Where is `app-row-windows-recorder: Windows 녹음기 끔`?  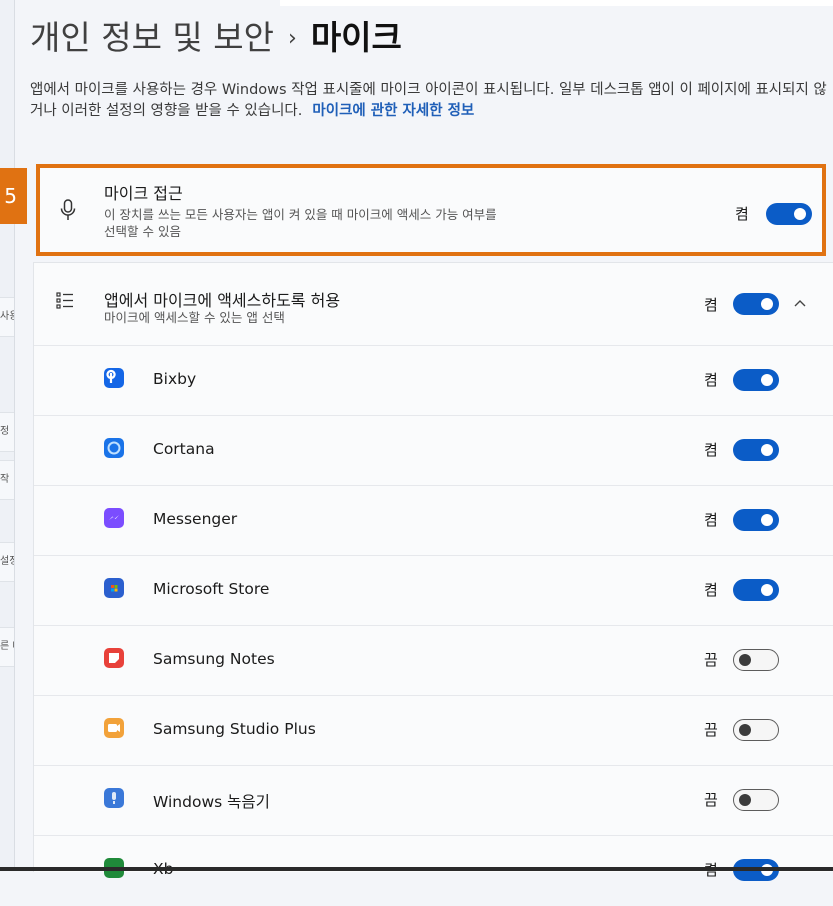
app-row-windows-recorder: Windows 녹음기 끔 is located at coordinates (433, 800).